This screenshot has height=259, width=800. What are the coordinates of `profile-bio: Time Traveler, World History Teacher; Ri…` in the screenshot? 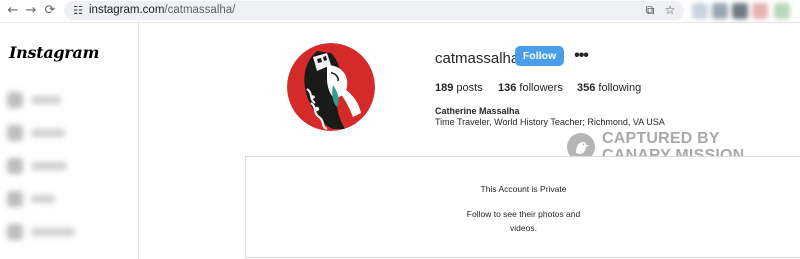 It's located at (550, 122).